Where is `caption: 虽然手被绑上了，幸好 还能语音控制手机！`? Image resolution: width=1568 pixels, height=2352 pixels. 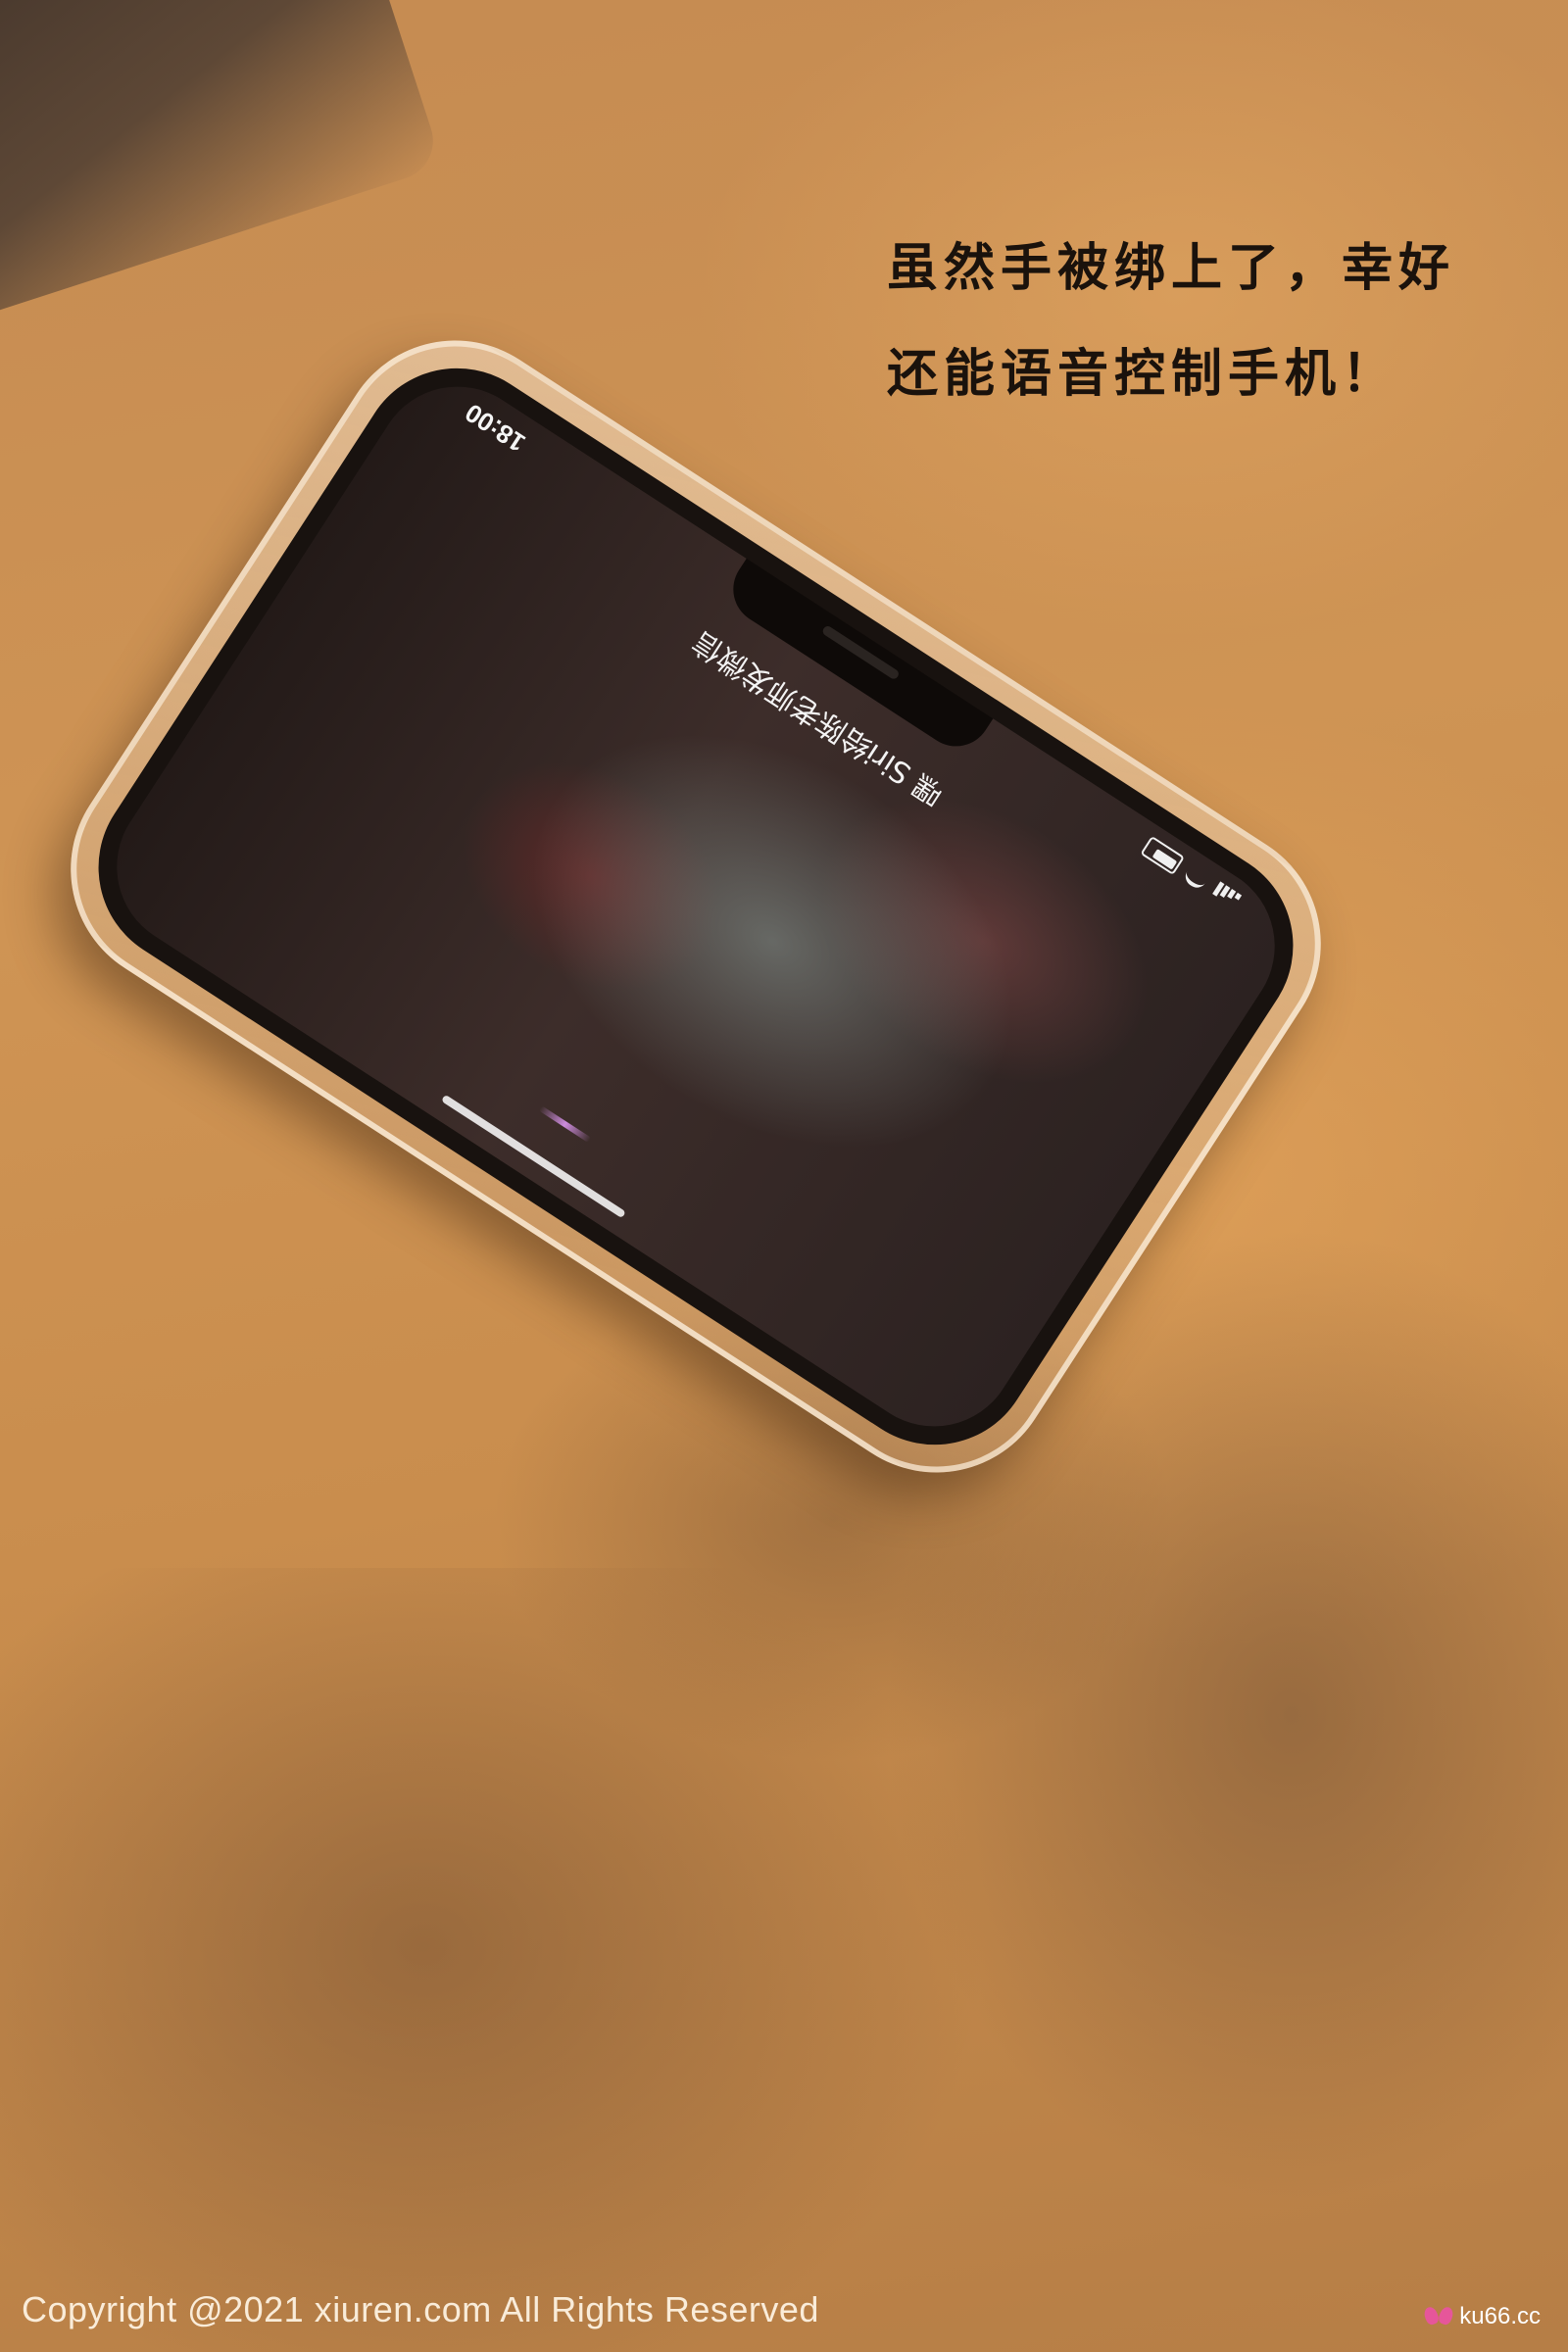 caption: 虽然手被绑上了，幸好 还能语音控制手机！ is located at coordinates (1171, 321).